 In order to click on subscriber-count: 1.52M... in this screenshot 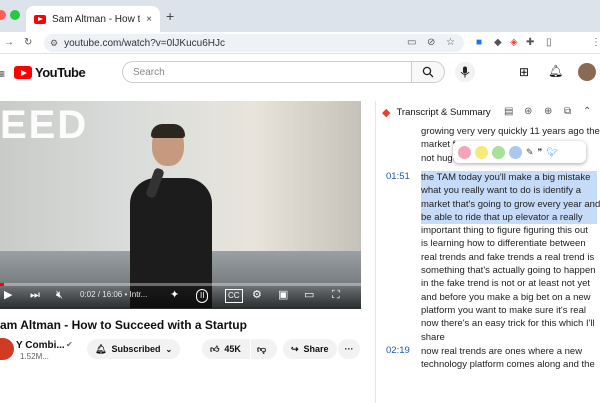, I will do `click(34, 356)`.